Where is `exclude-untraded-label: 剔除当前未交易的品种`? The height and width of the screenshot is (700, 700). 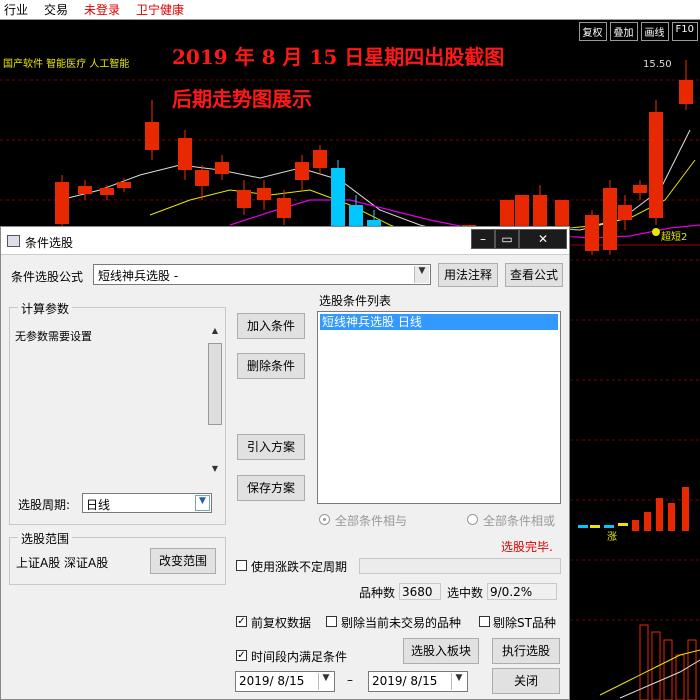
exclude-untraded-label: 剔除当前未交易的品种 is located at coordinates (401, 623).